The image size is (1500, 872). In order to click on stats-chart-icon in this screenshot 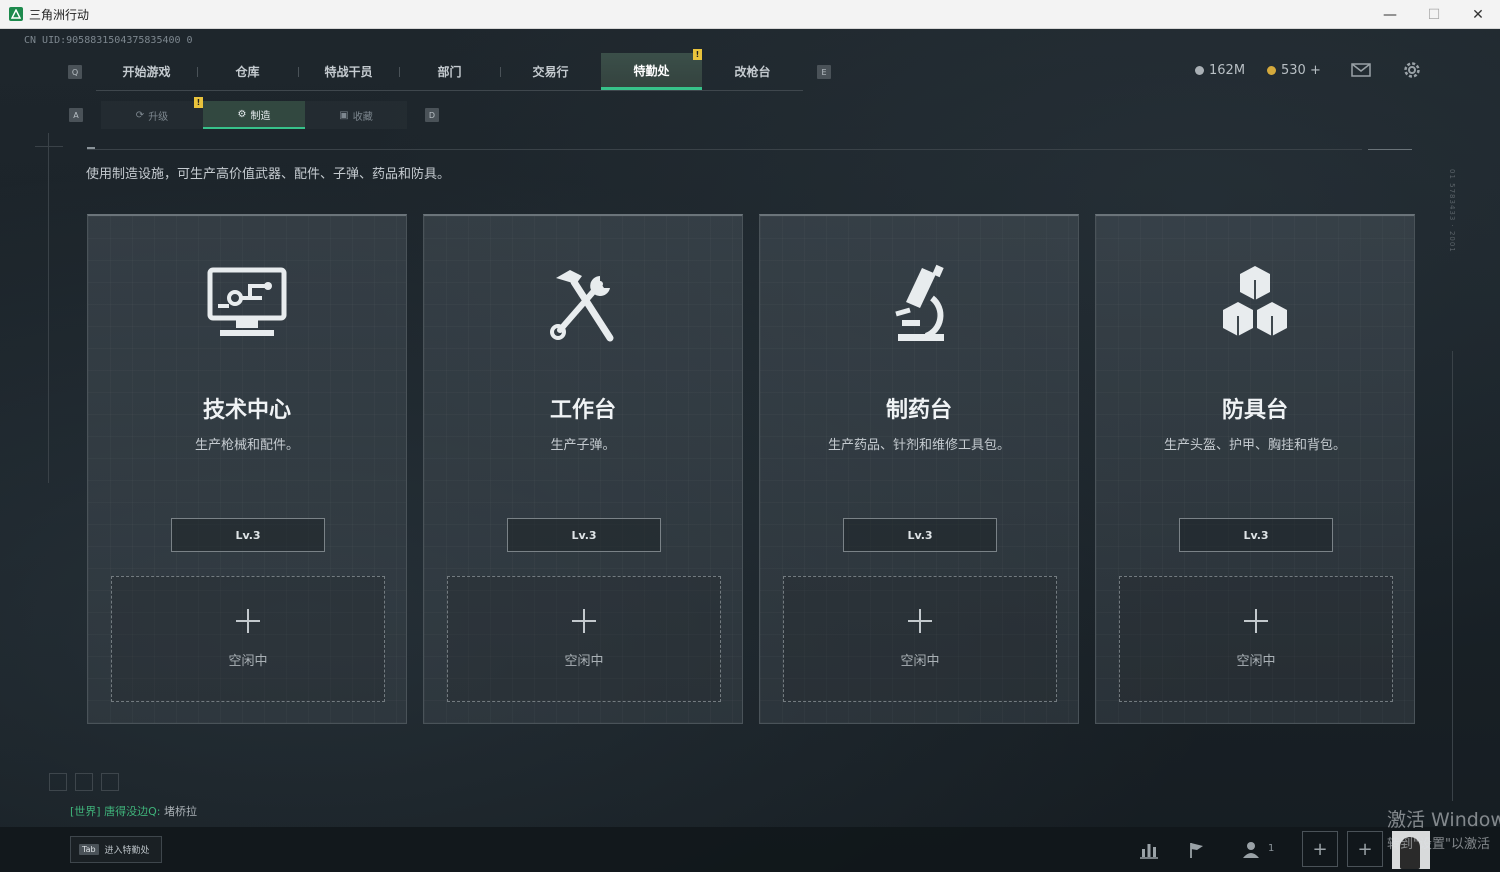, I will do `click(1149, 850)`.